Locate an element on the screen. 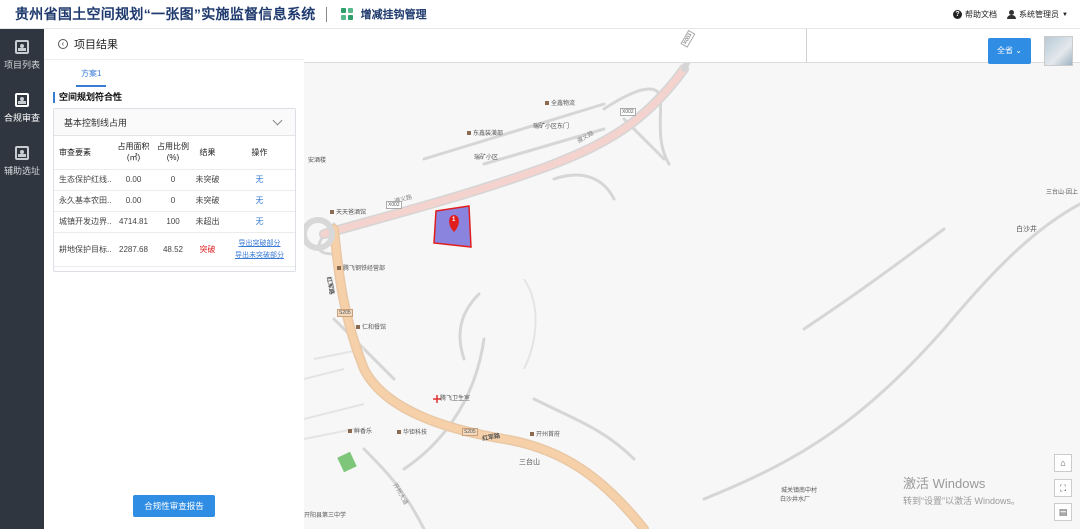  map-poi: 腾飞钢铁经营部 is located at coordinates (361, 267).